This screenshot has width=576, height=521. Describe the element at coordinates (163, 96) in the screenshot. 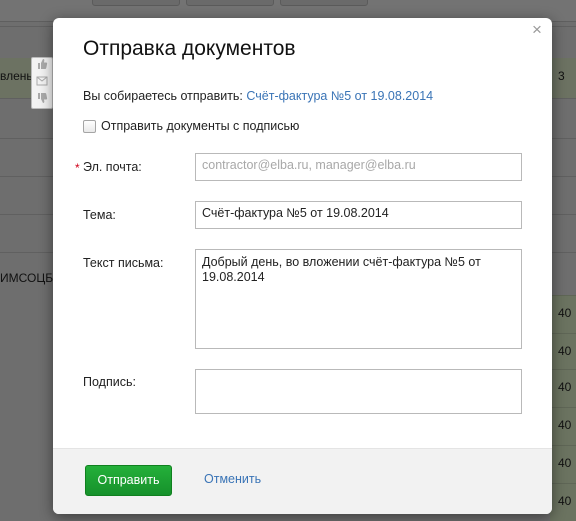

I see `send-intro-label: Вы собираетесь отправить:` at that location.